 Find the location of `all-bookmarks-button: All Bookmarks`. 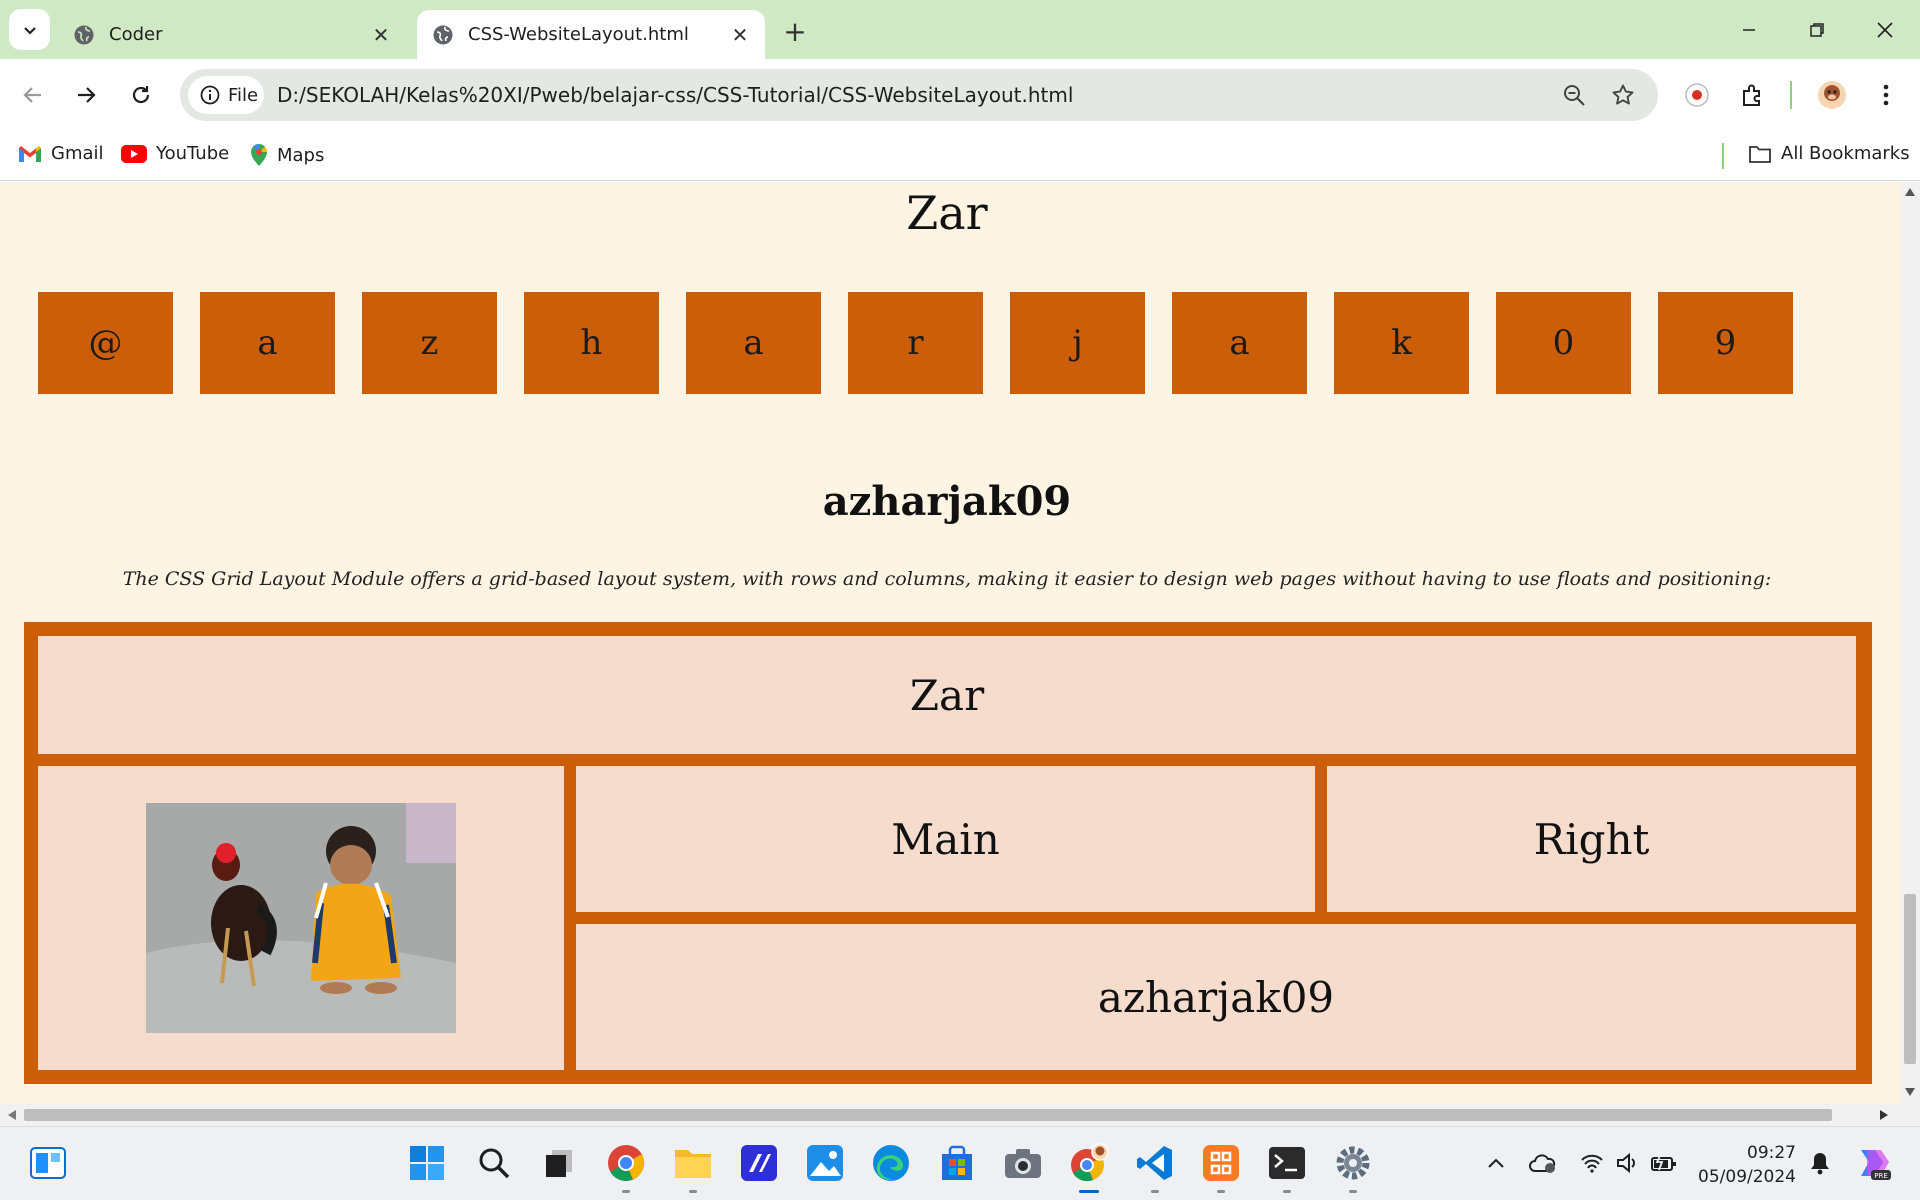

all-bookmarks-button: All Bookmarks is located at coordinates (1829, 153).